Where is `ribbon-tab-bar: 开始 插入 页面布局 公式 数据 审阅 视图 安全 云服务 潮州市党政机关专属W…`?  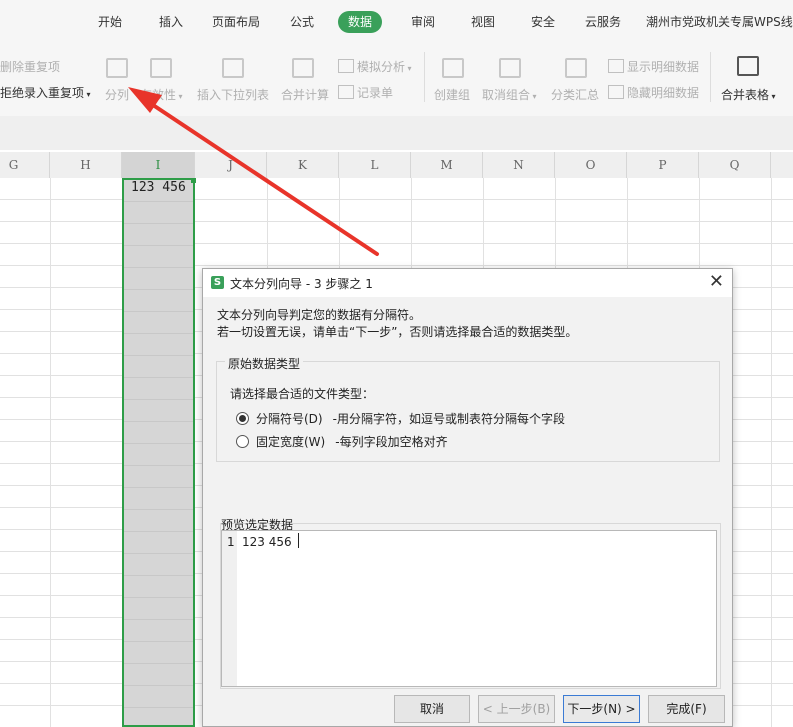 ribbon-tab-bar: 开始 插入 页面布局 公式 数据 审阅 视图 安全 云服务 潮州市党政机关专属W… is located at coordinates (396, 22).